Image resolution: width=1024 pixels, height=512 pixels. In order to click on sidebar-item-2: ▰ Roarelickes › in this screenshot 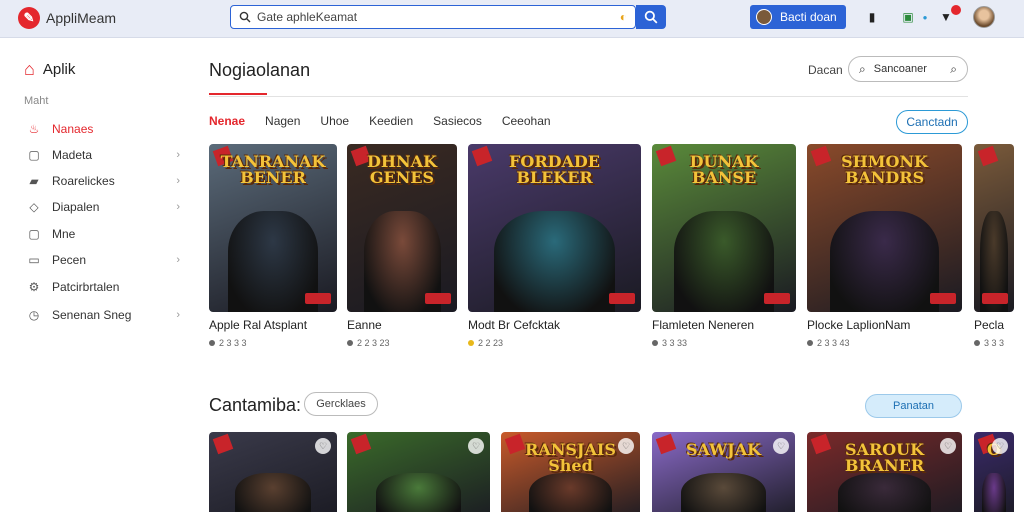, I will do `click(106, 181)`.